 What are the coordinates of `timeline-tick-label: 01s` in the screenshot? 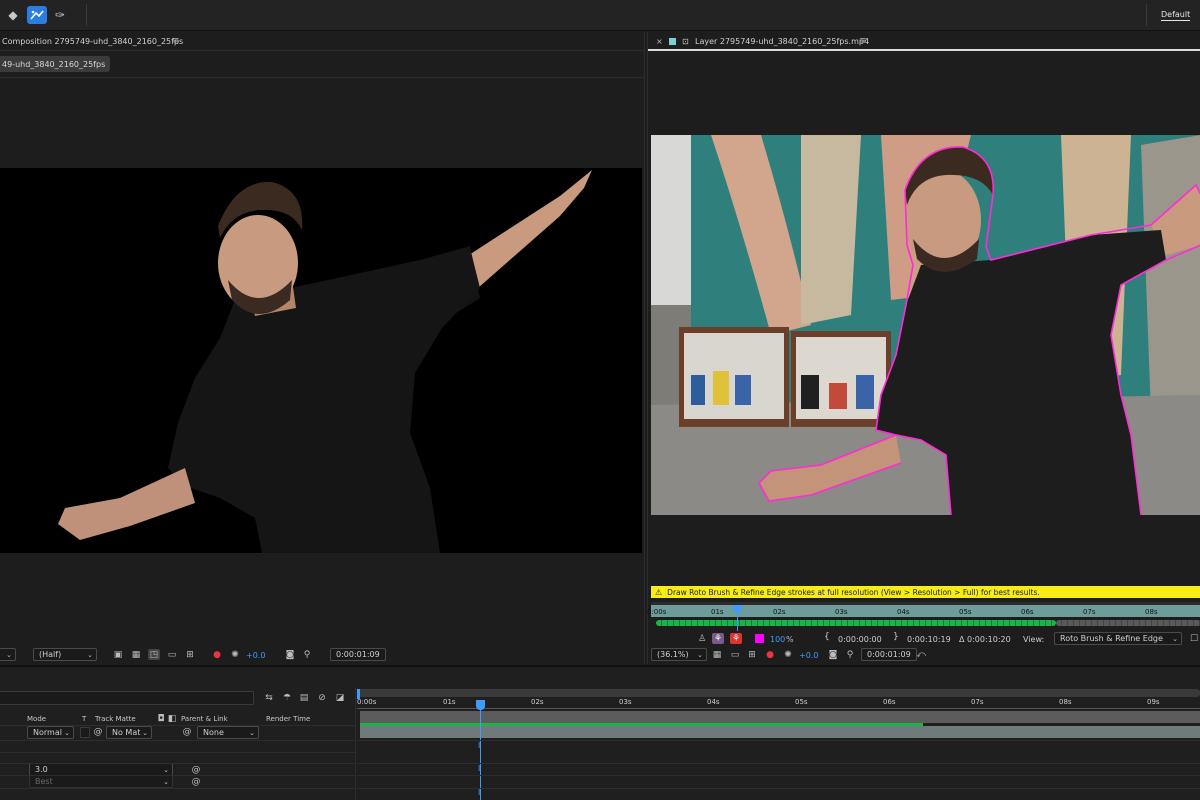 It's located at (449, 702).